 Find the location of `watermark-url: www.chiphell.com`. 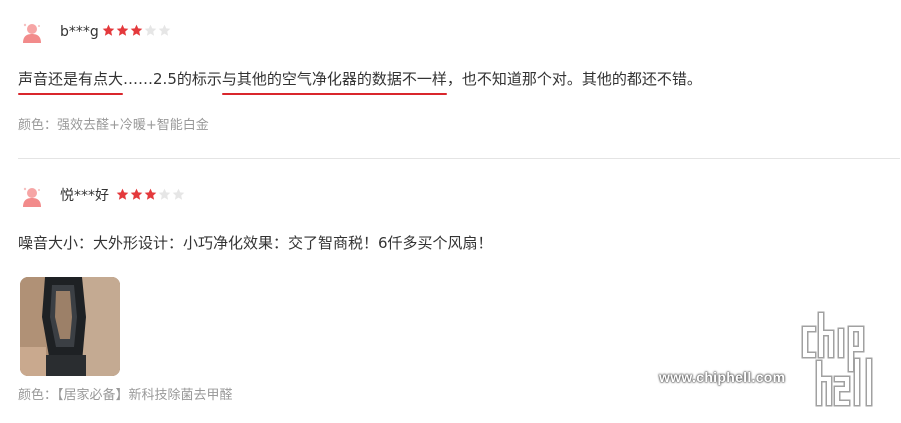

watermark-url: www.chiphell.com is located at coordinates (722, 377).